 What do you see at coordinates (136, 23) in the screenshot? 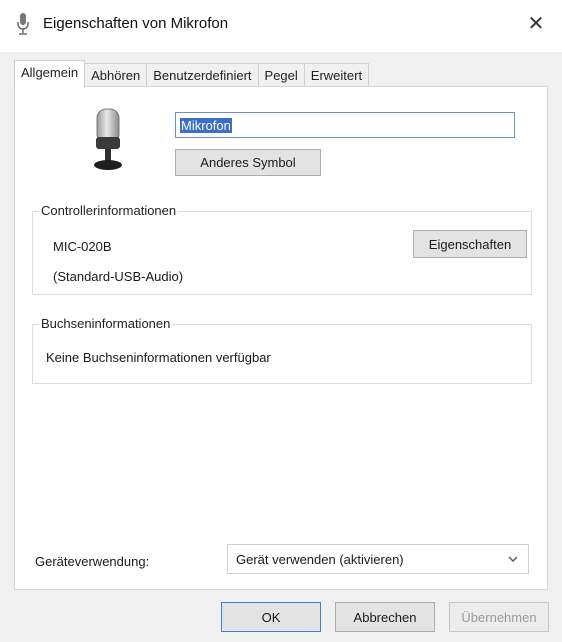
I see `window-title: Eigenschaften von Mikrofon` at bounding box center [136, 23].